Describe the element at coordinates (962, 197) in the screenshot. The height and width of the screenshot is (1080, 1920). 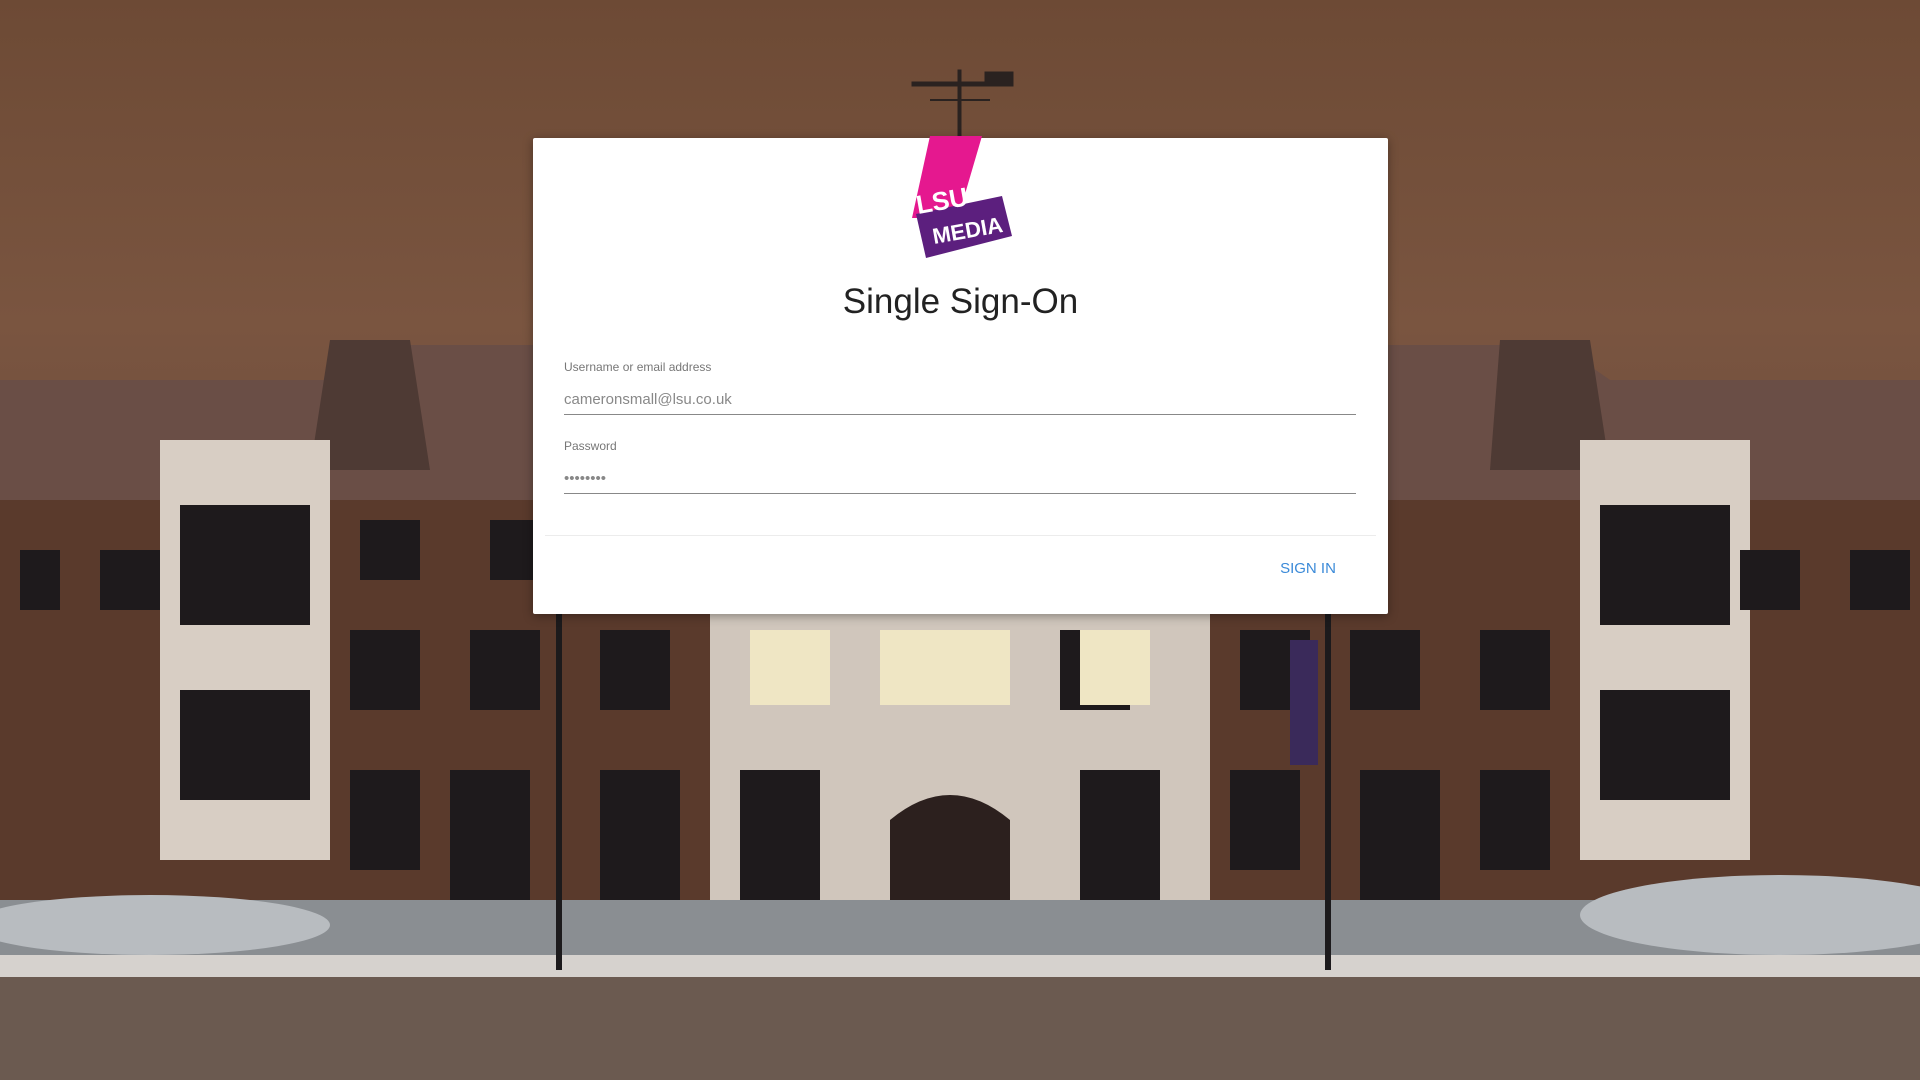
I see `lsu-media-logo: LSU MEDIA` at that location.